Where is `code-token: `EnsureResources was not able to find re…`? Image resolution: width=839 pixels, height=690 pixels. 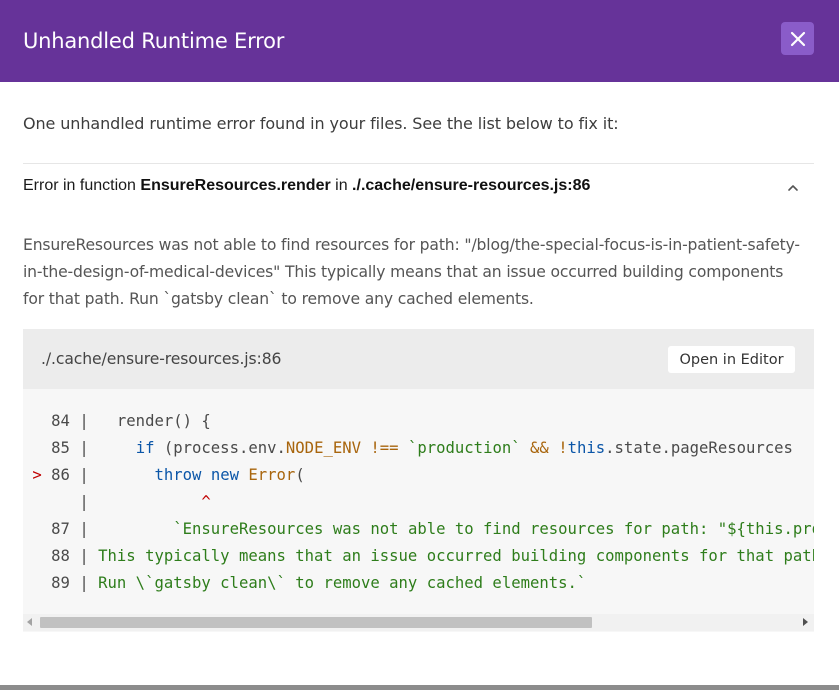
code-token: `EnsureResources was not able to find re… is located at coordinates (493, 529).